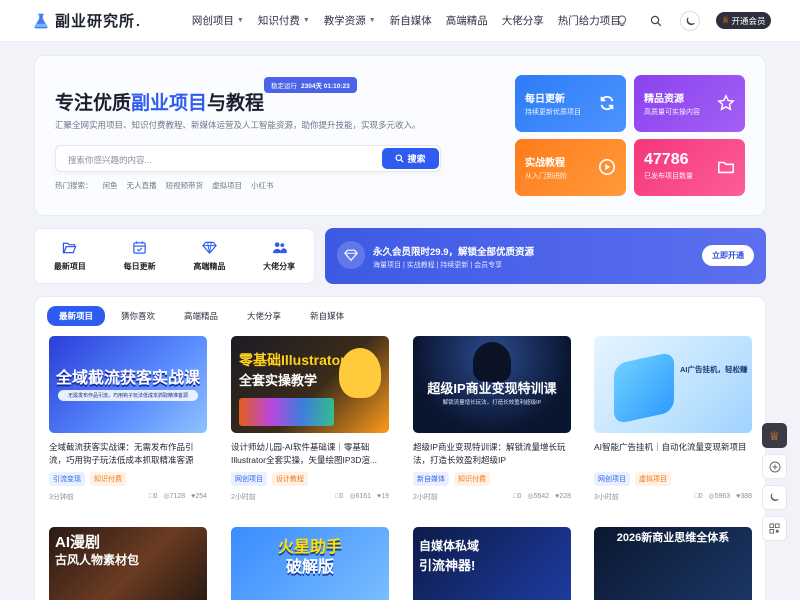  Describe the element at coordinates (622, 21) in the screenshot. I see `lightbulb-icon` at that location.